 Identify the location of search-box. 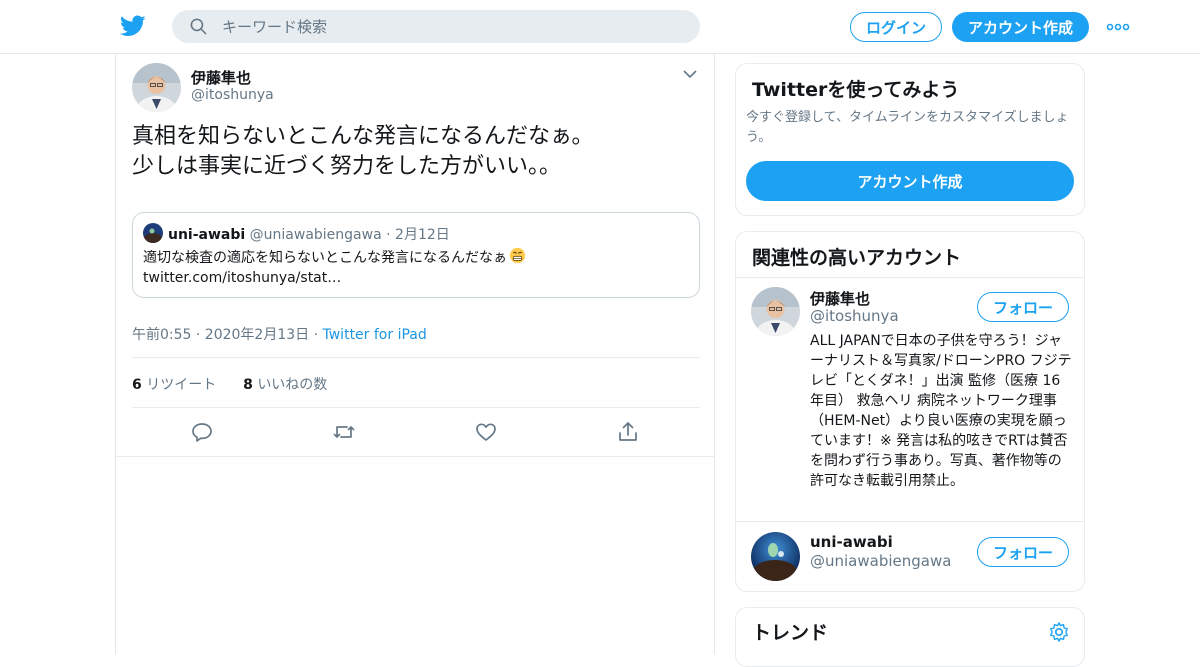
(436, 26).